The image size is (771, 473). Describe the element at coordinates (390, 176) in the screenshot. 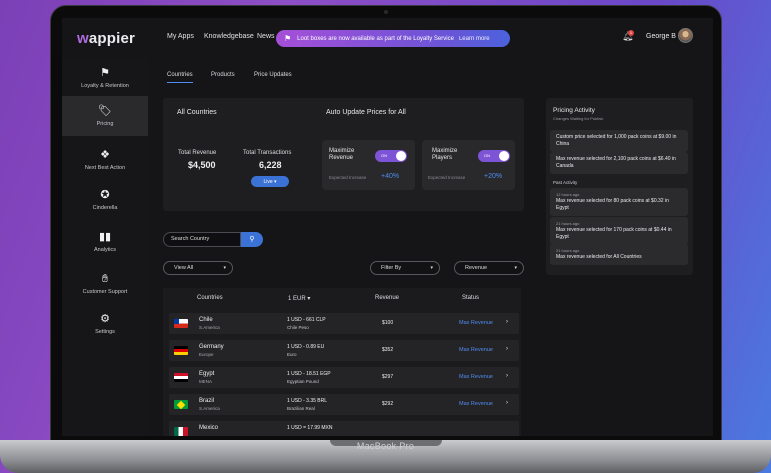

I see `expected-revenue-value: +40%` at that location.